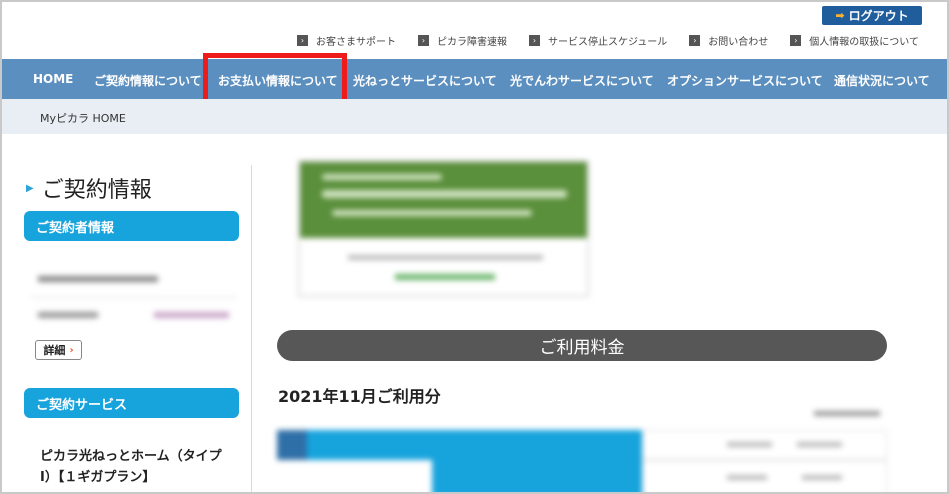  Describe the element at coordinates (878, 16) in the screenshot. I see `logout-label: ログアウト` at that location.